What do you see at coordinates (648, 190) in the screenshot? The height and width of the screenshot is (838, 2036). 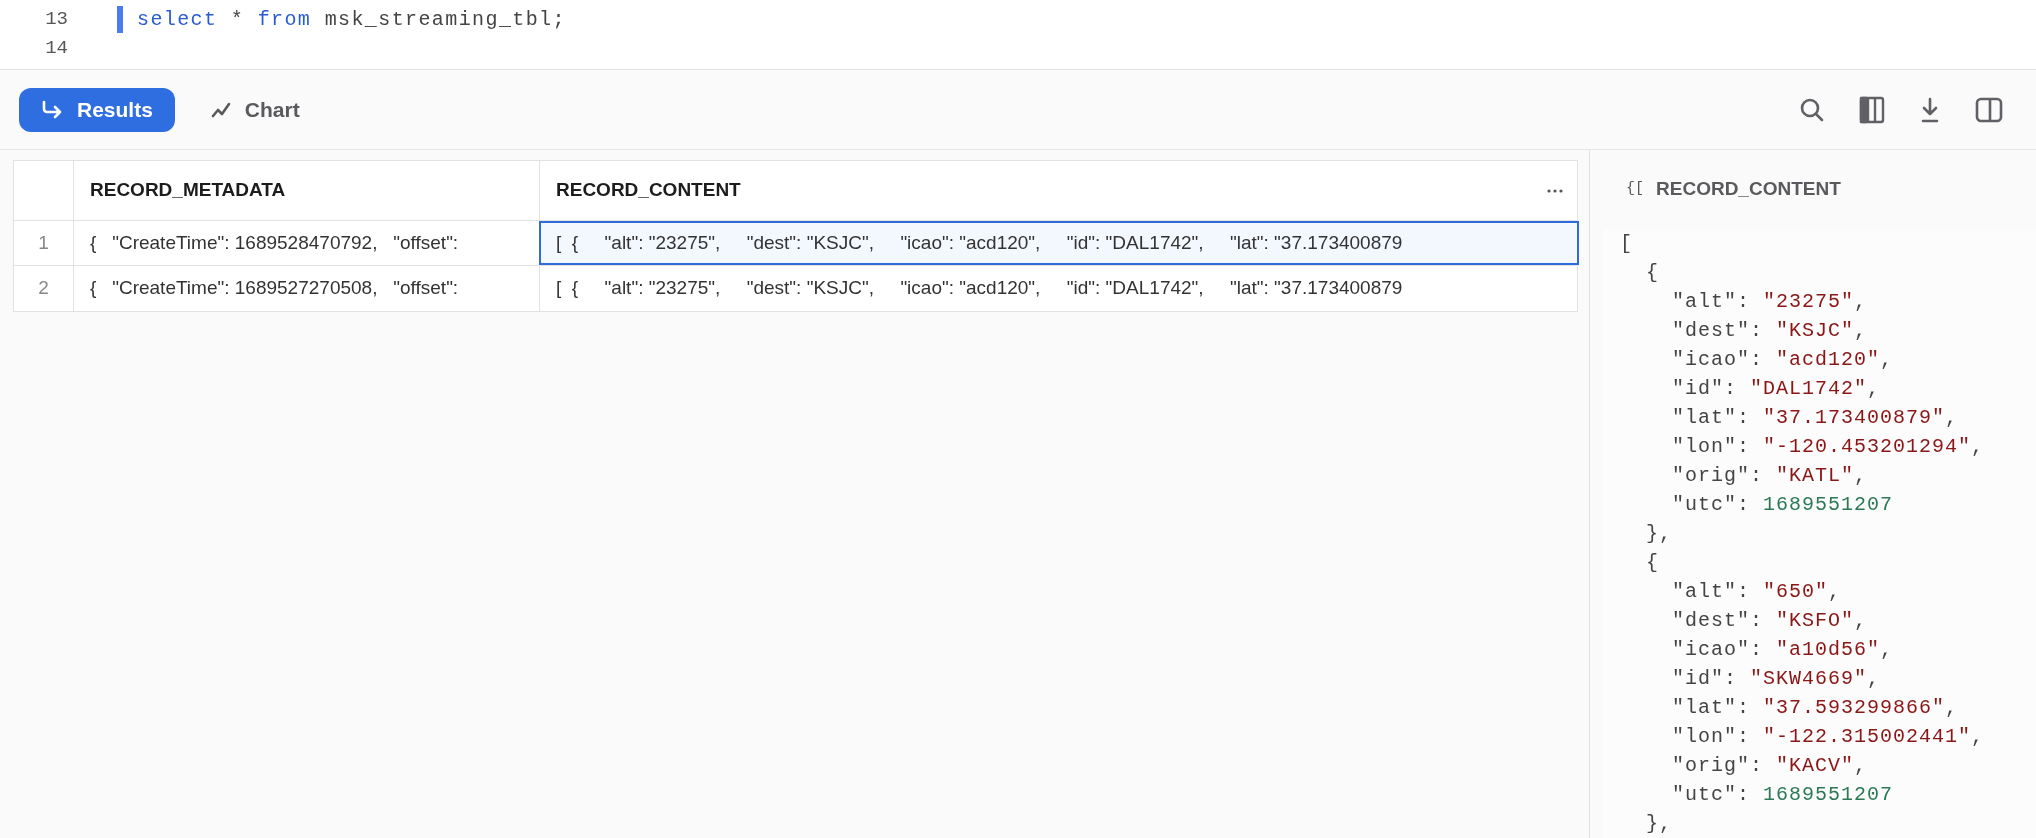 I see `column-header: RECORD_CONTENT` at bounding box center [648, 190].